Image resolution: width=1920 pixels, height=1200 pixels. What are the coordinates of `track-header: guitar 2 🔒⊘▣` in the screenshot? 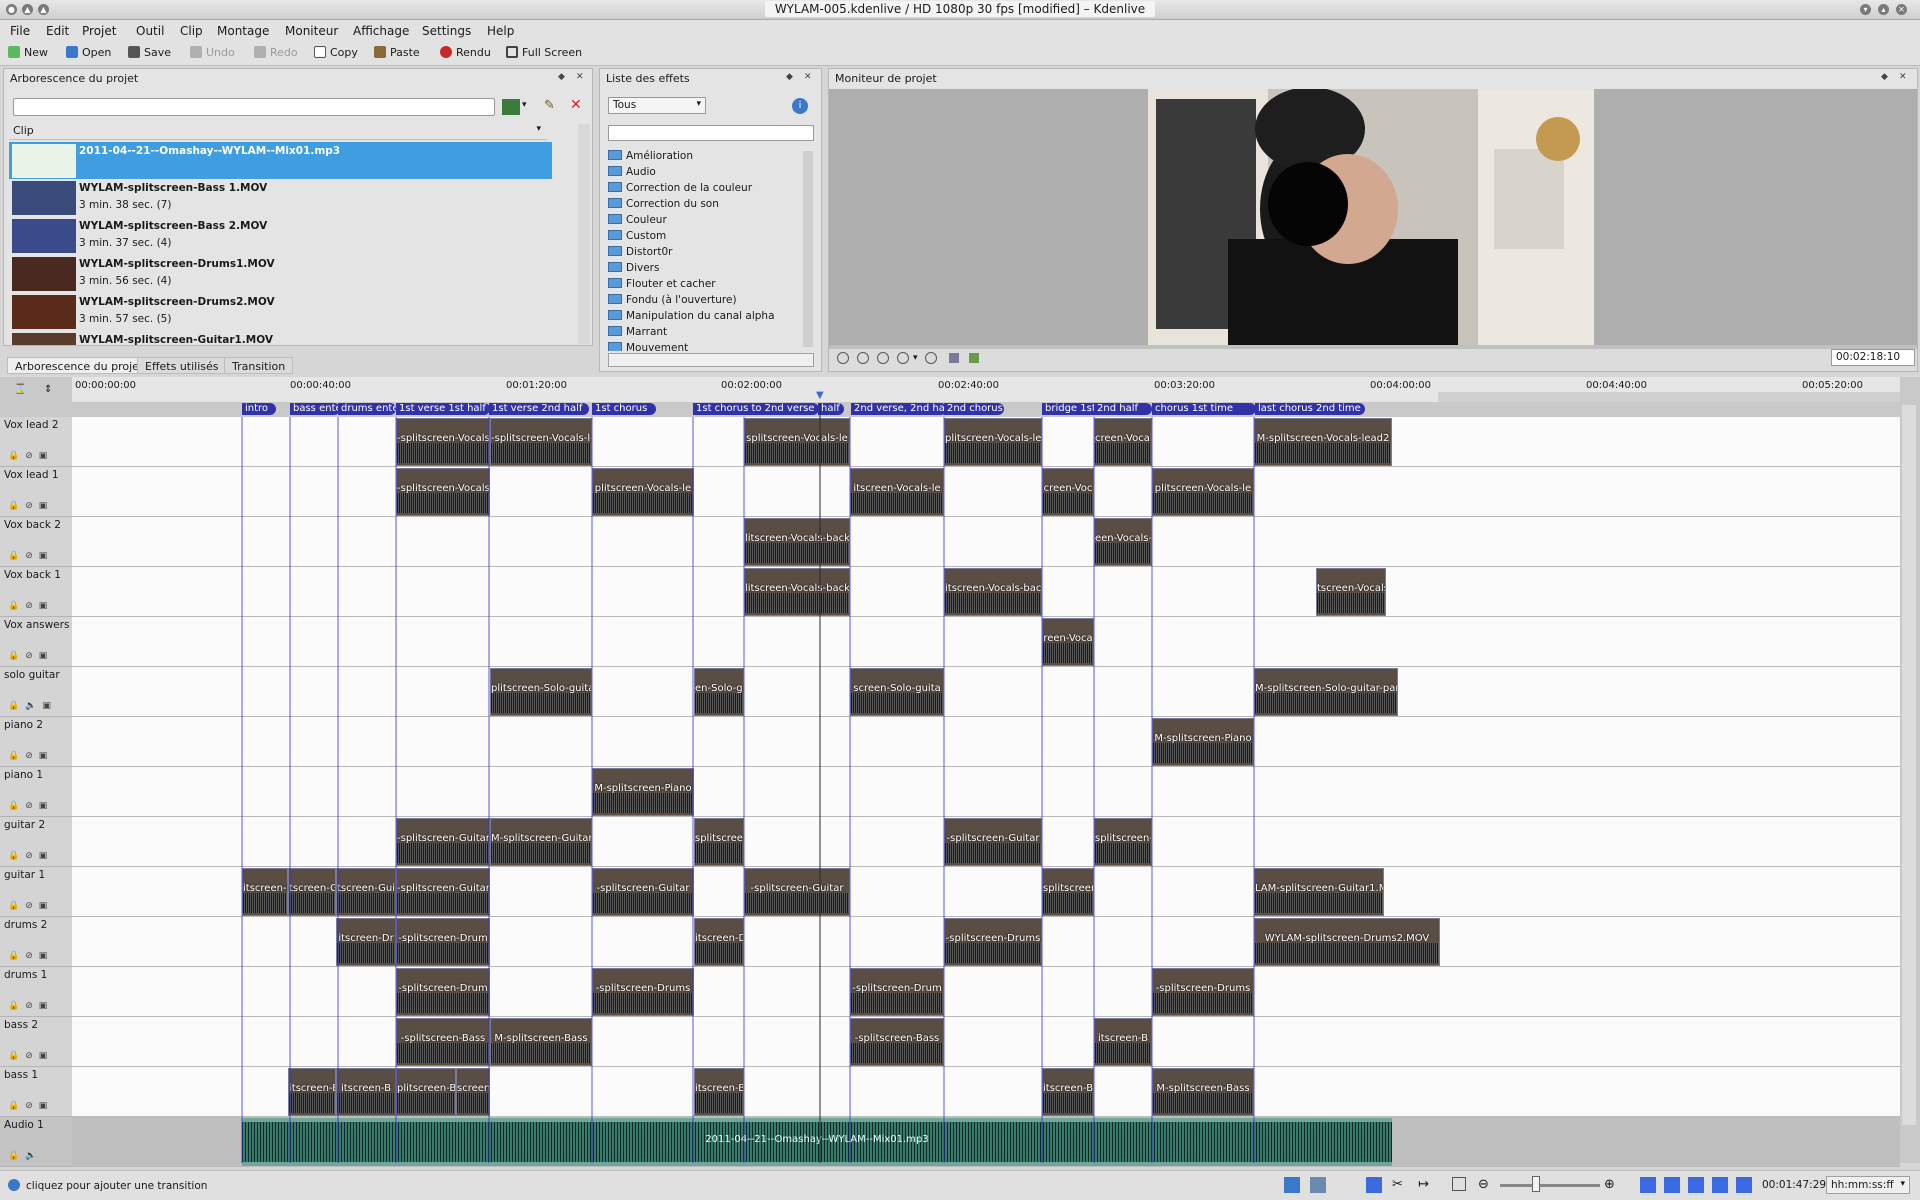 It's located at (36, 842).